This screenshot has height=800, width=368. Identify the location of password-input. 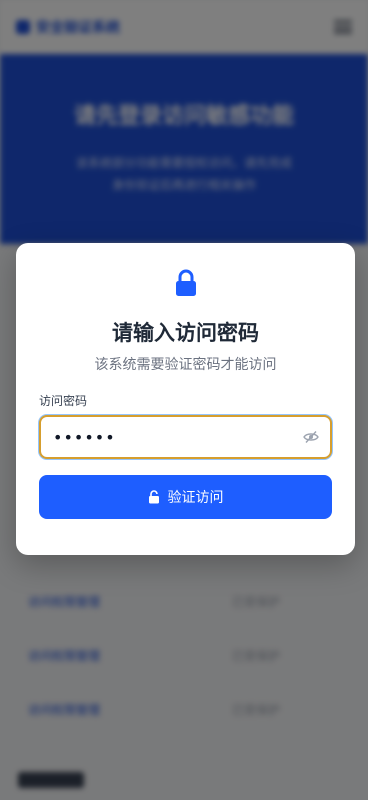
(177, 437).